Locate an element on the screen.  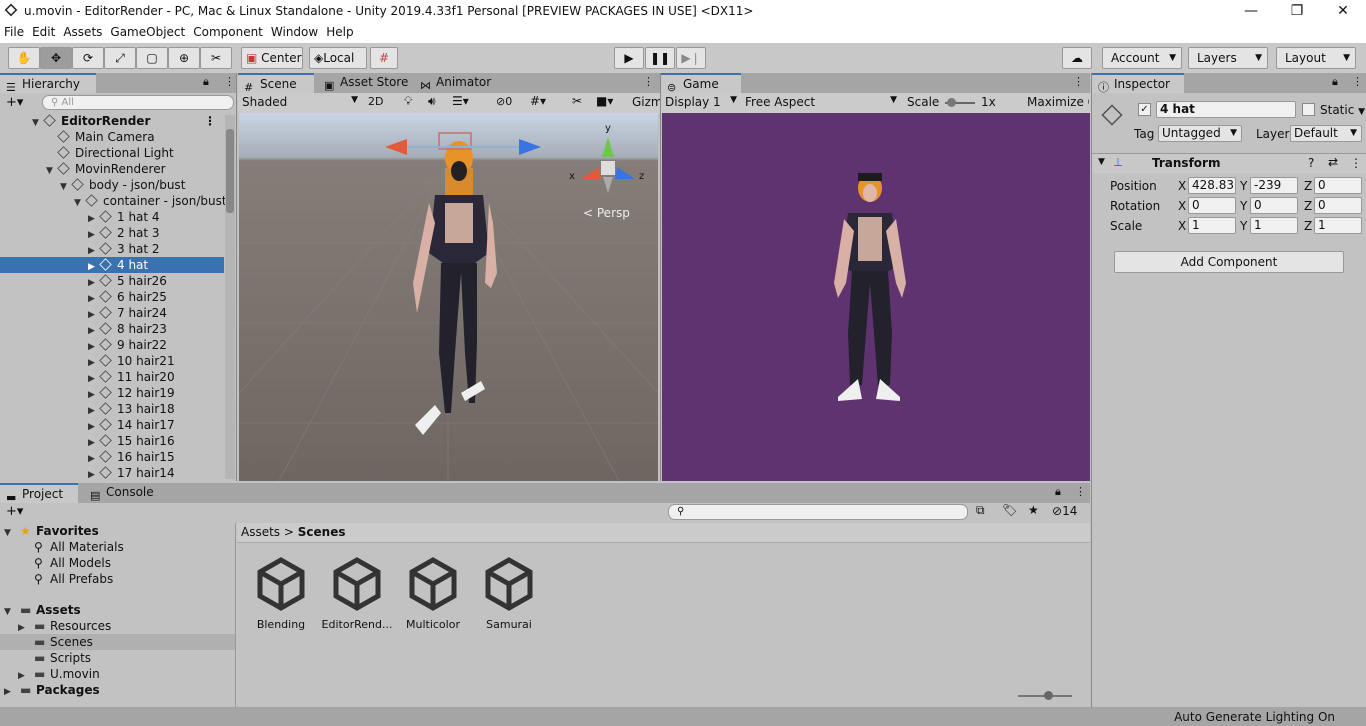
cloud-icon: ☁ is located at coordinates (1077, 58).